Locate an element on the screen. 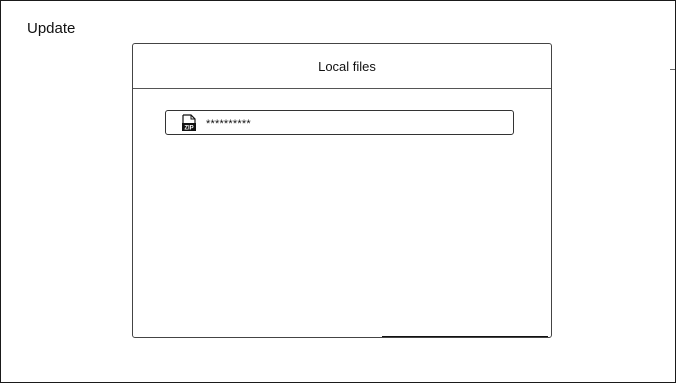  dialog-header: Local files is located at coordinates (342, 66).